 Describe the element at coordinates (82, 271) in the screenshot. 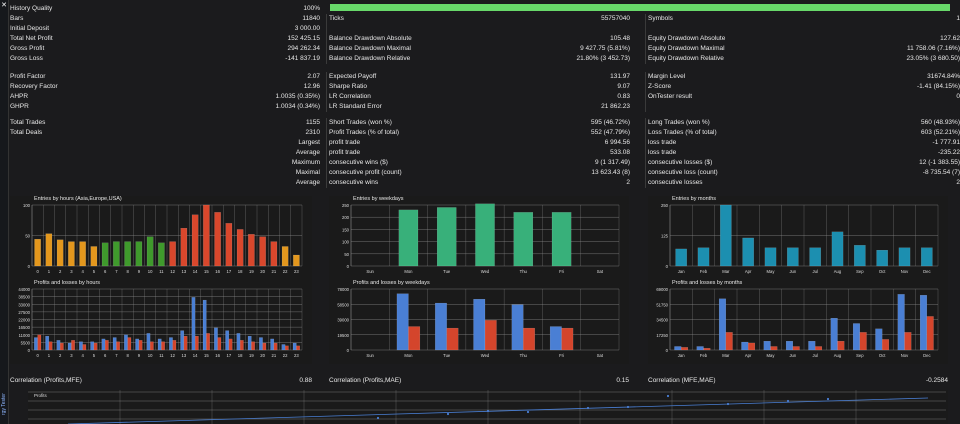

I see `x-tick-label: 4` at that location.